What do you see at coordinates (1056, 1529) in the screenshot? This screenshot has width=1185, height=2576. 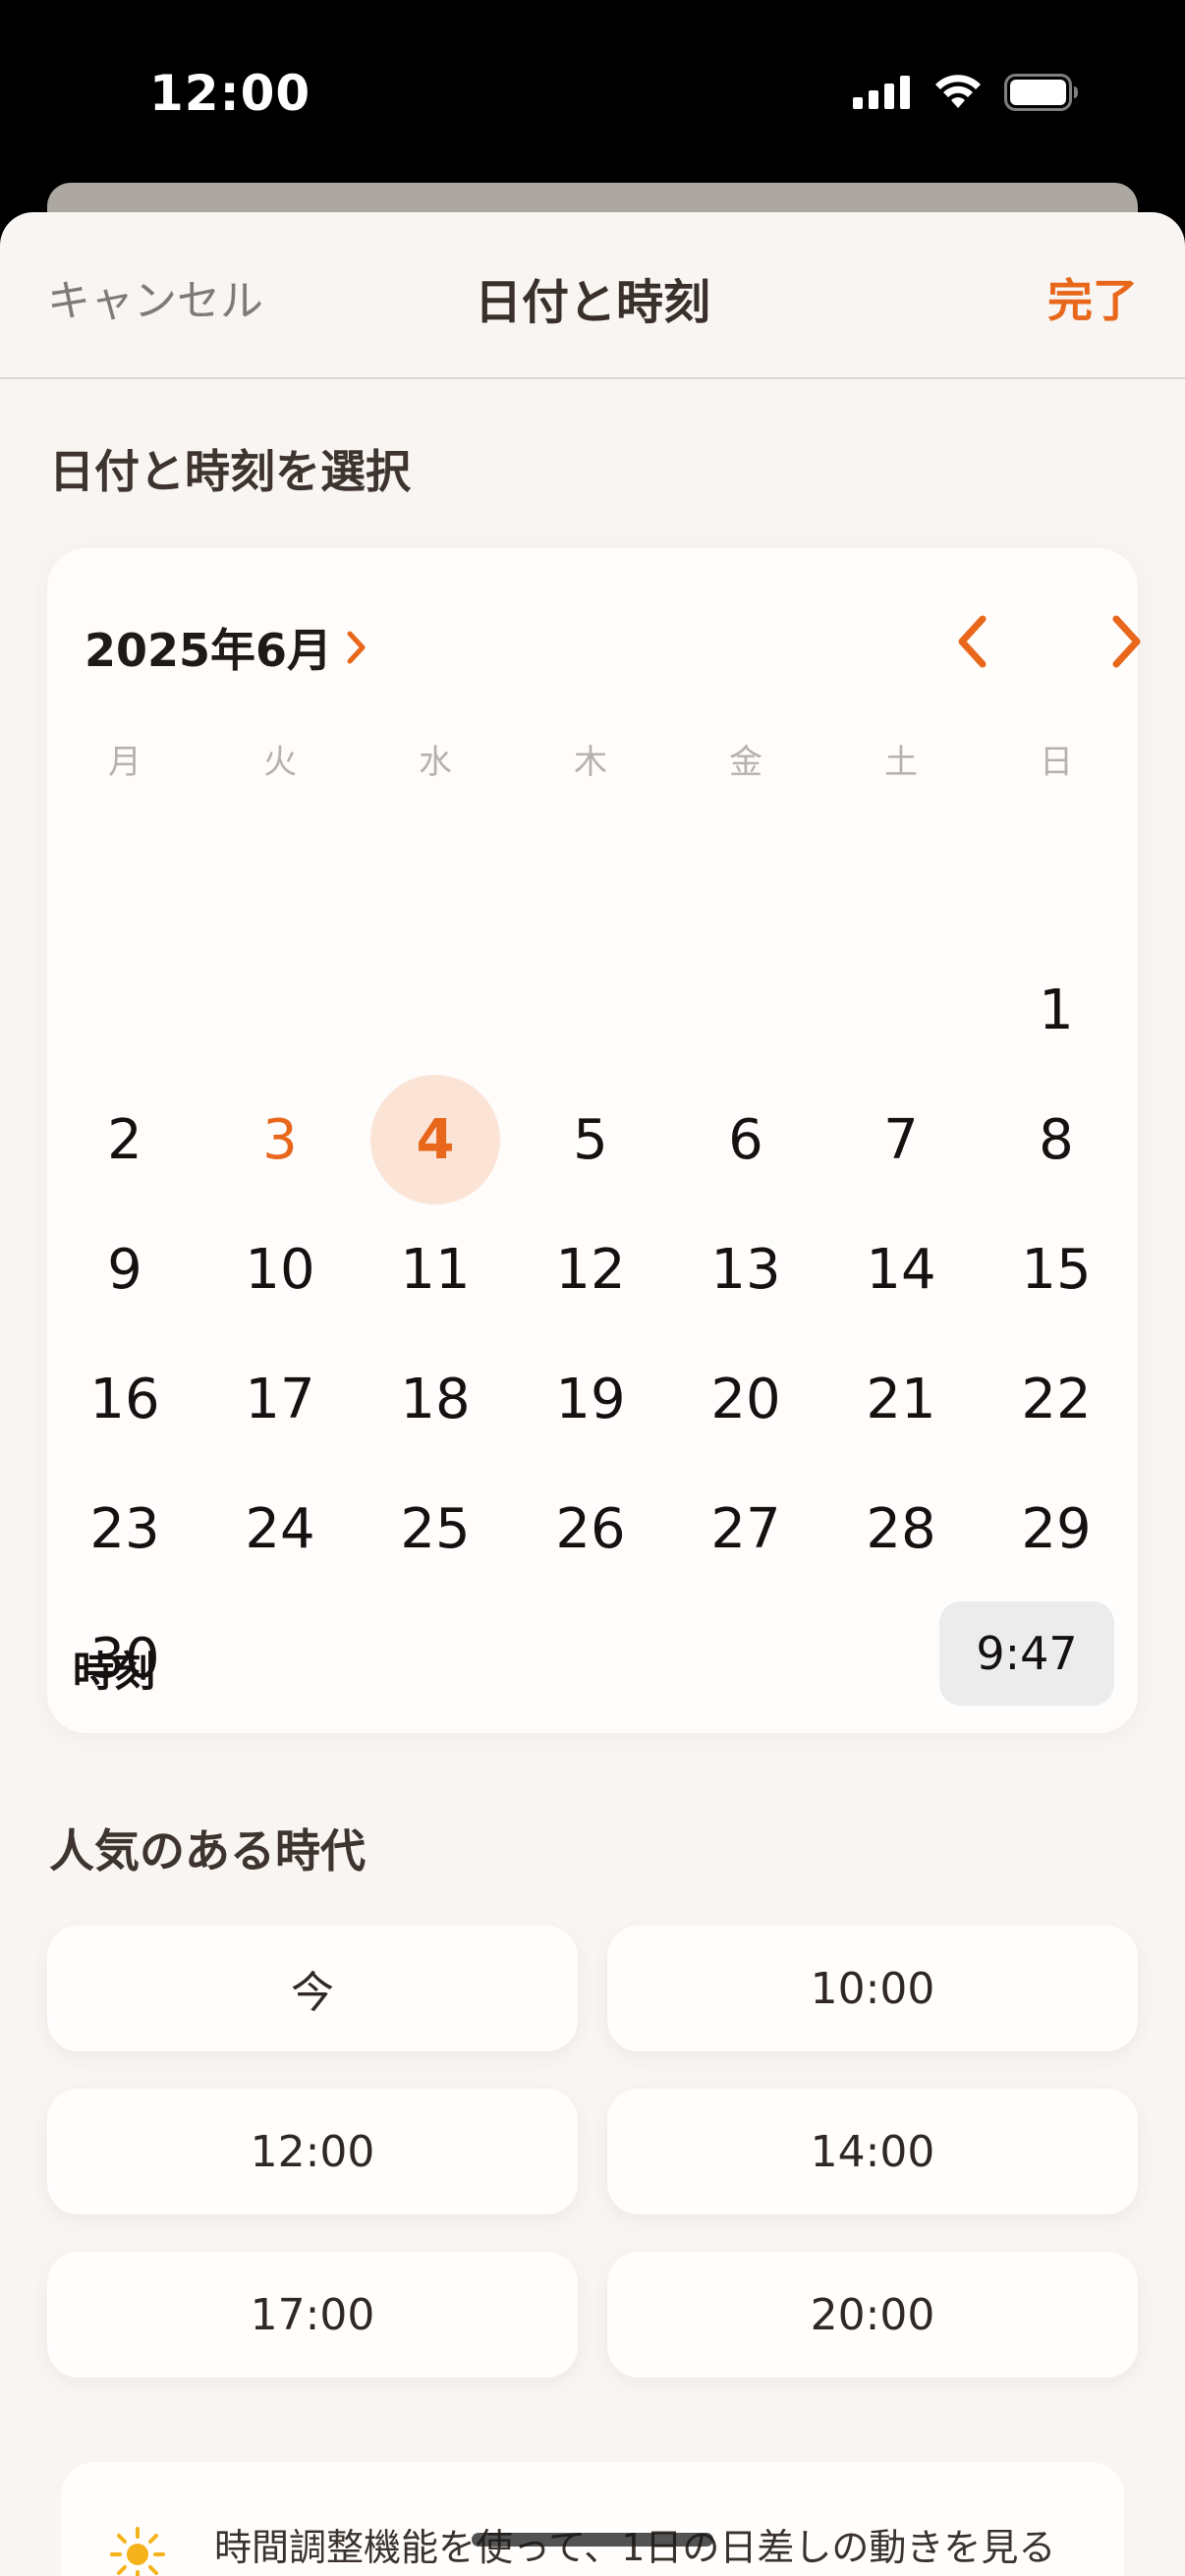 I see `calendar-day: 29` at bounding box center [1056, 1529].